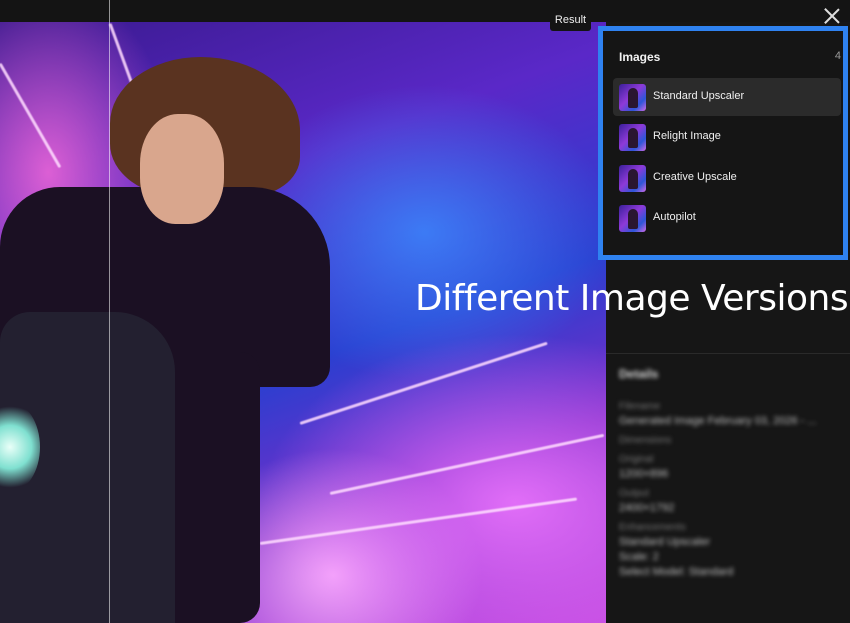 The width and height of the screenshot is (850, 623). Describe the element at coordinates (182, 169) in the screenshot. I see `rider-face` at that location.